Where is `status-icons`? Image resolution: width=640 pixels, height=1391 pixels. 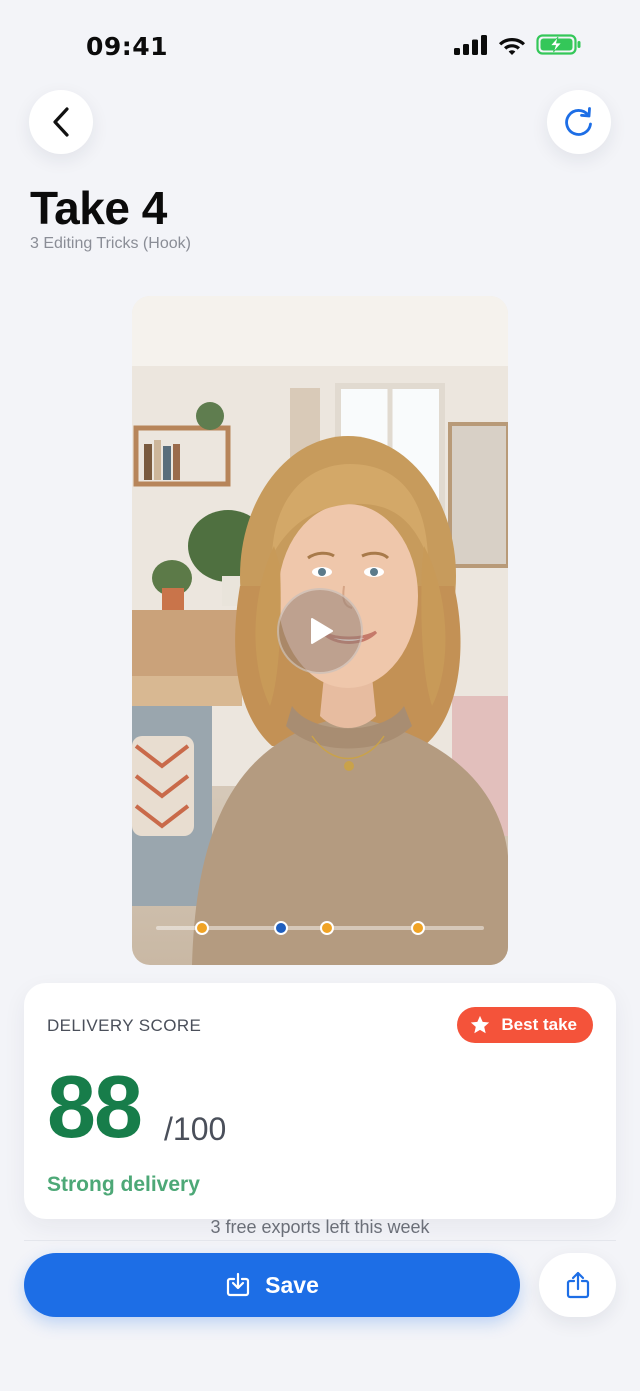 status-icons is located at coordinates (518, 44).